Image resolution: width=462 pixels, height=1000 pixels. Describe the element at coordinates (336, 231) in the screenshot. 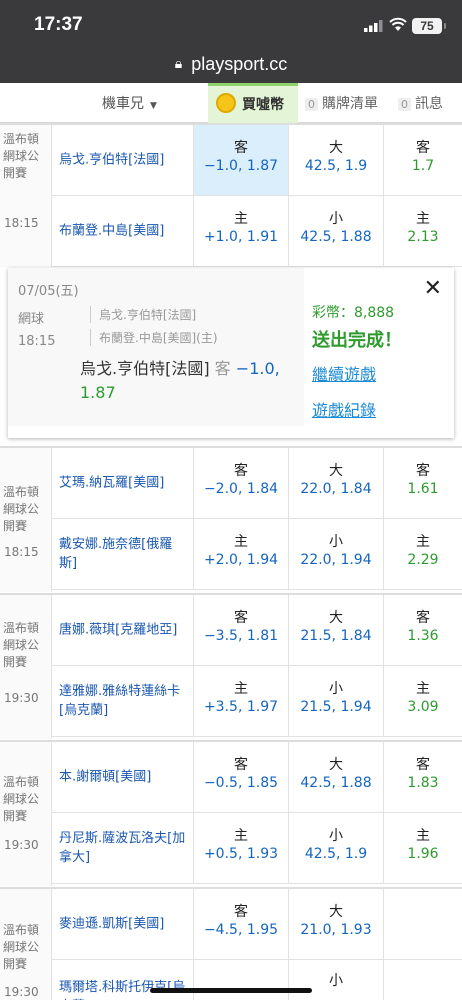

I see `total-under-option: 小 42.5, 1.88` at that location.